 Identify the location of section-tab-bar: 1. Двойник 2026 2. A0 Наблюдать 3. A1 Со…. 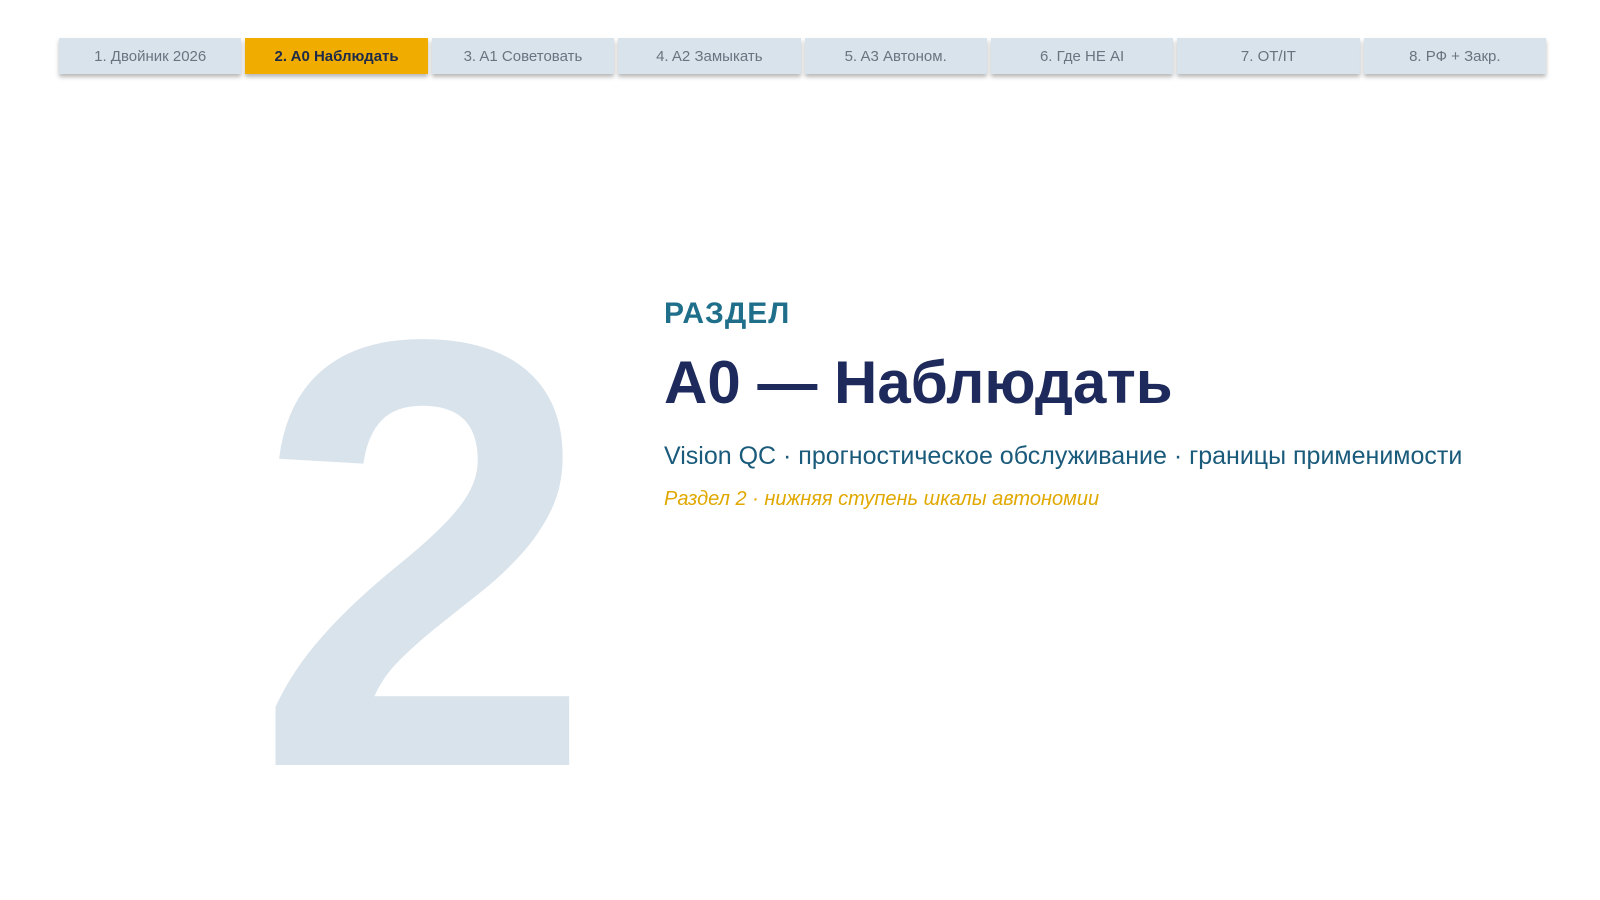
(802, 56).